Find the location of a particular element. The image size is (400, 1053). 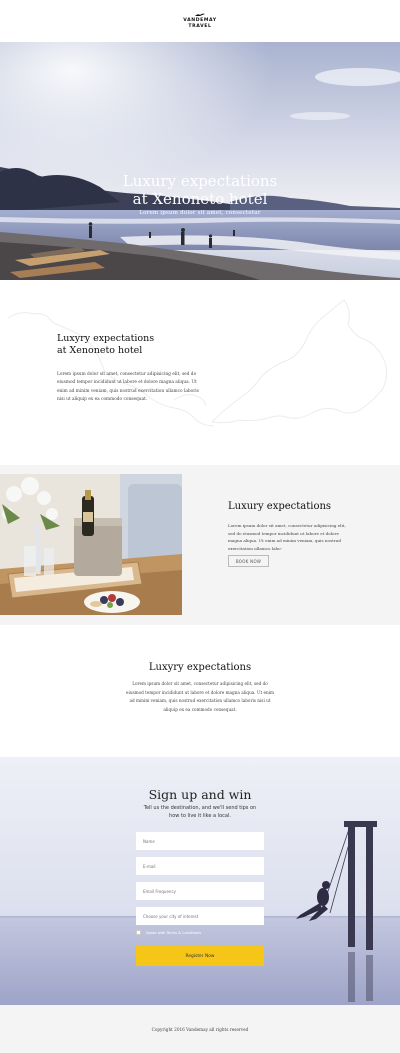

bird-icon is located at coordinates (200, 14).